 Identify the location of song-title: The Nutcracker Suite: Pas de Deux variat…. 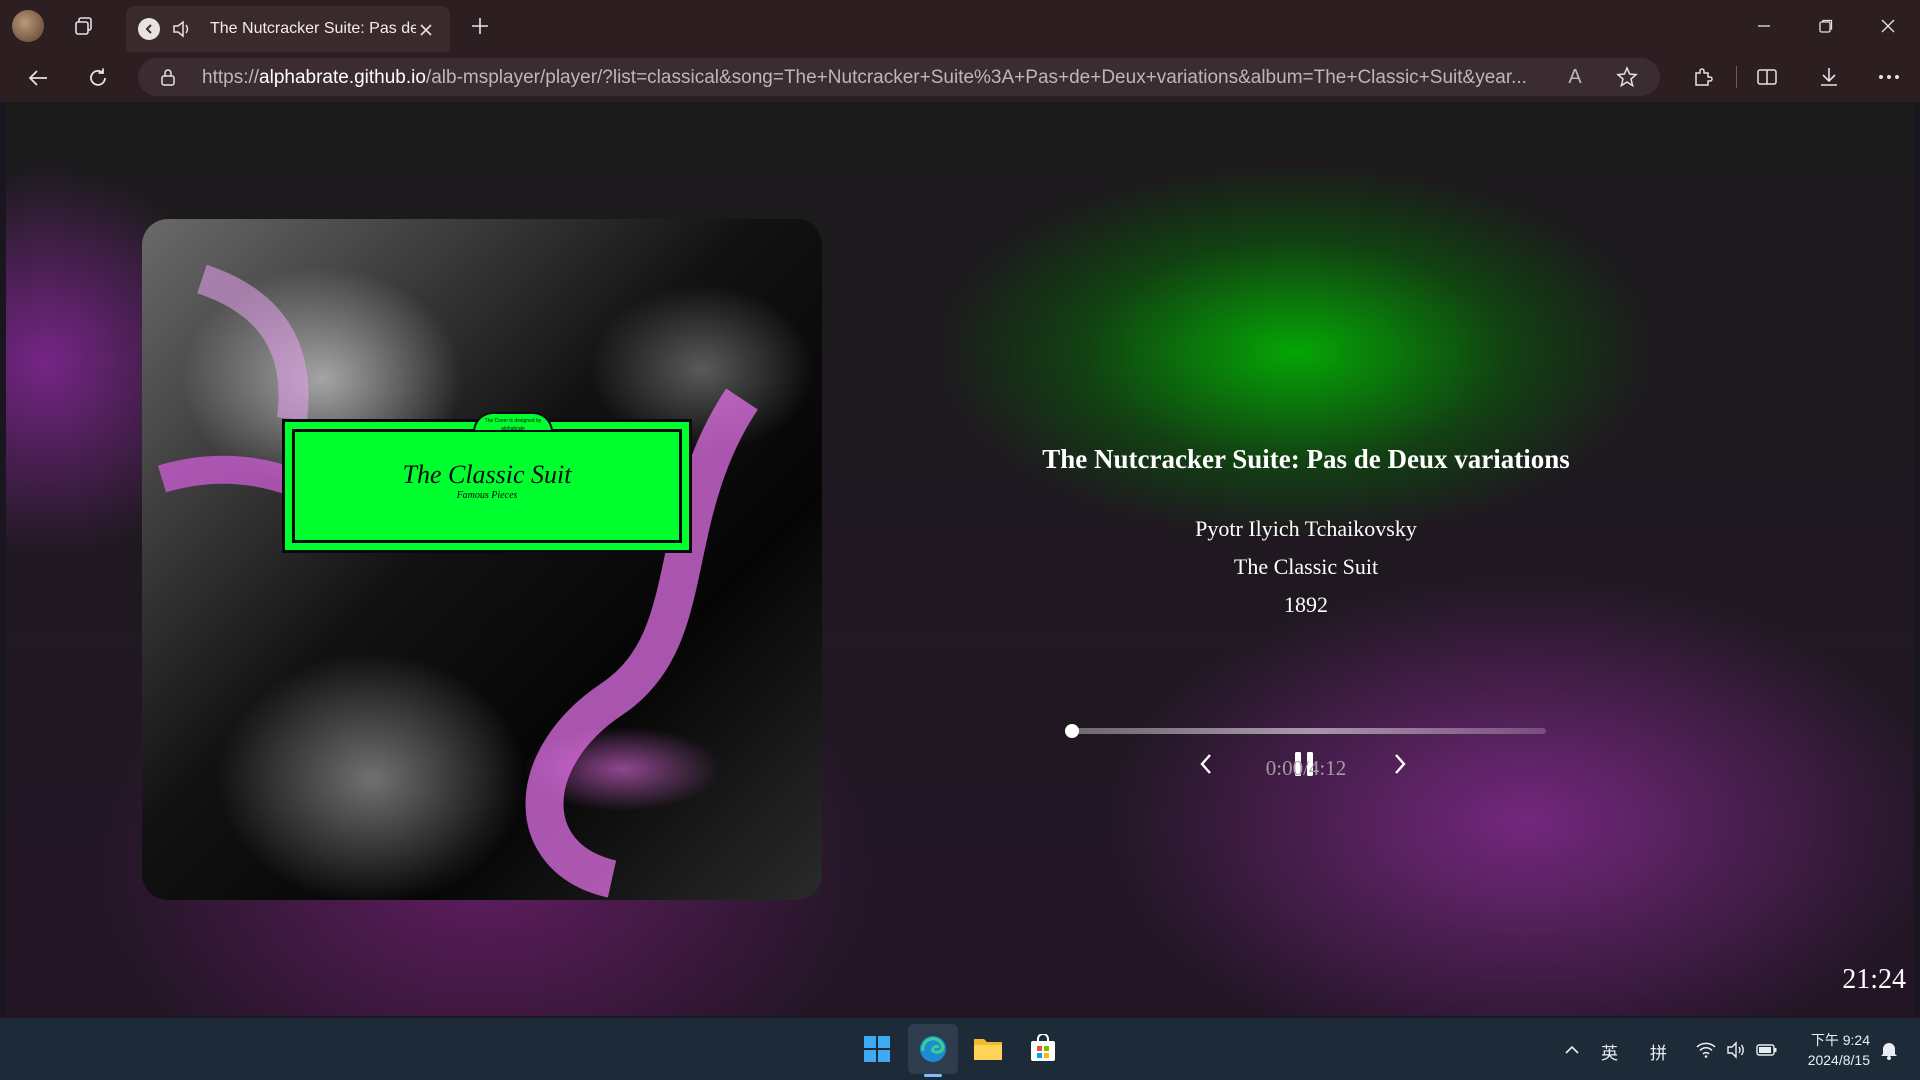
(1306, 459).